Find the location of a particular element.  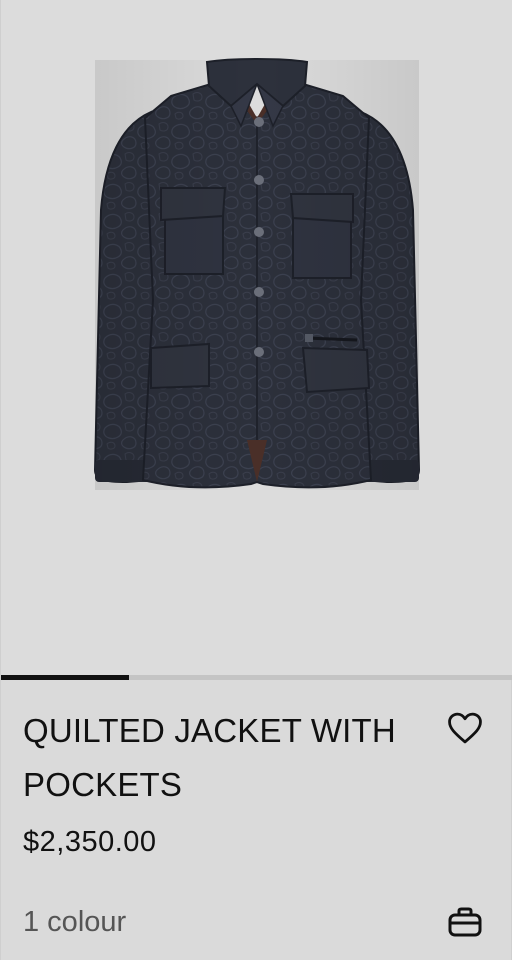

wishlist-button is located at coordinates (465, 728).